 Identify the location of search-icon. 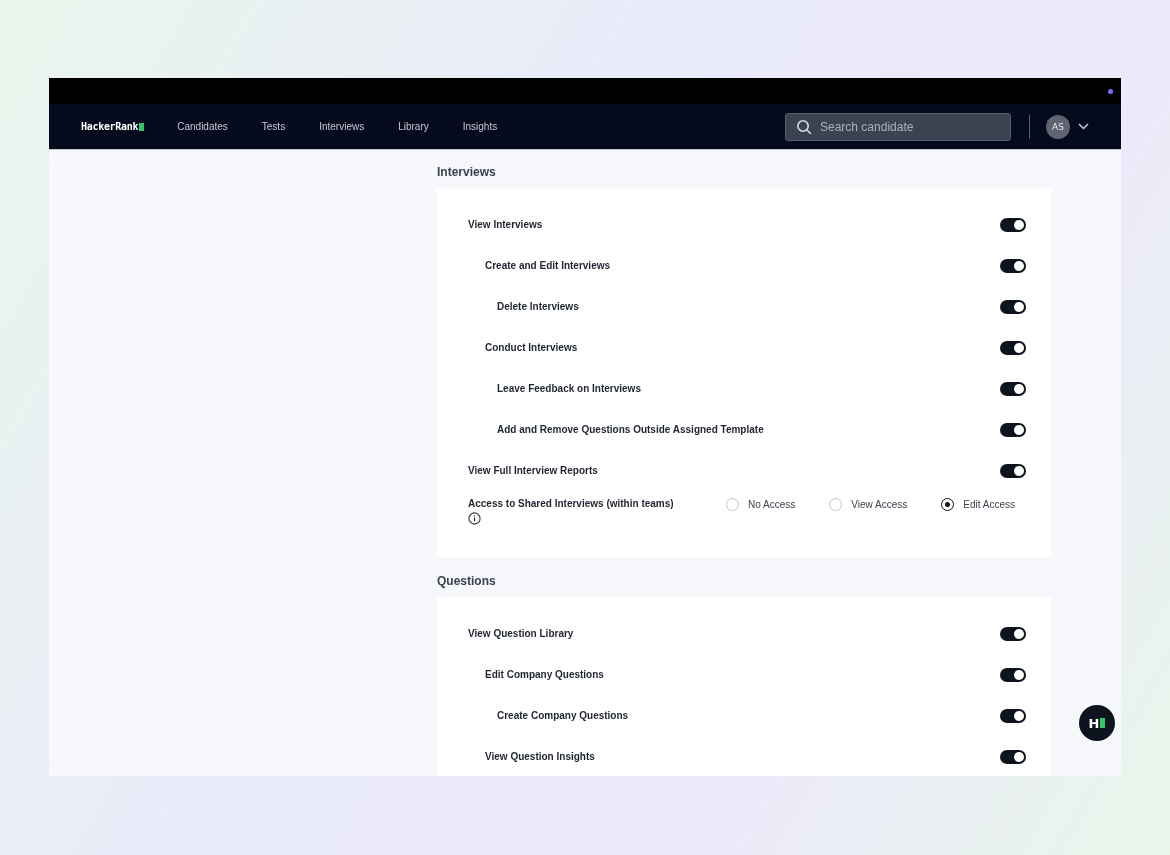
(804, 126).